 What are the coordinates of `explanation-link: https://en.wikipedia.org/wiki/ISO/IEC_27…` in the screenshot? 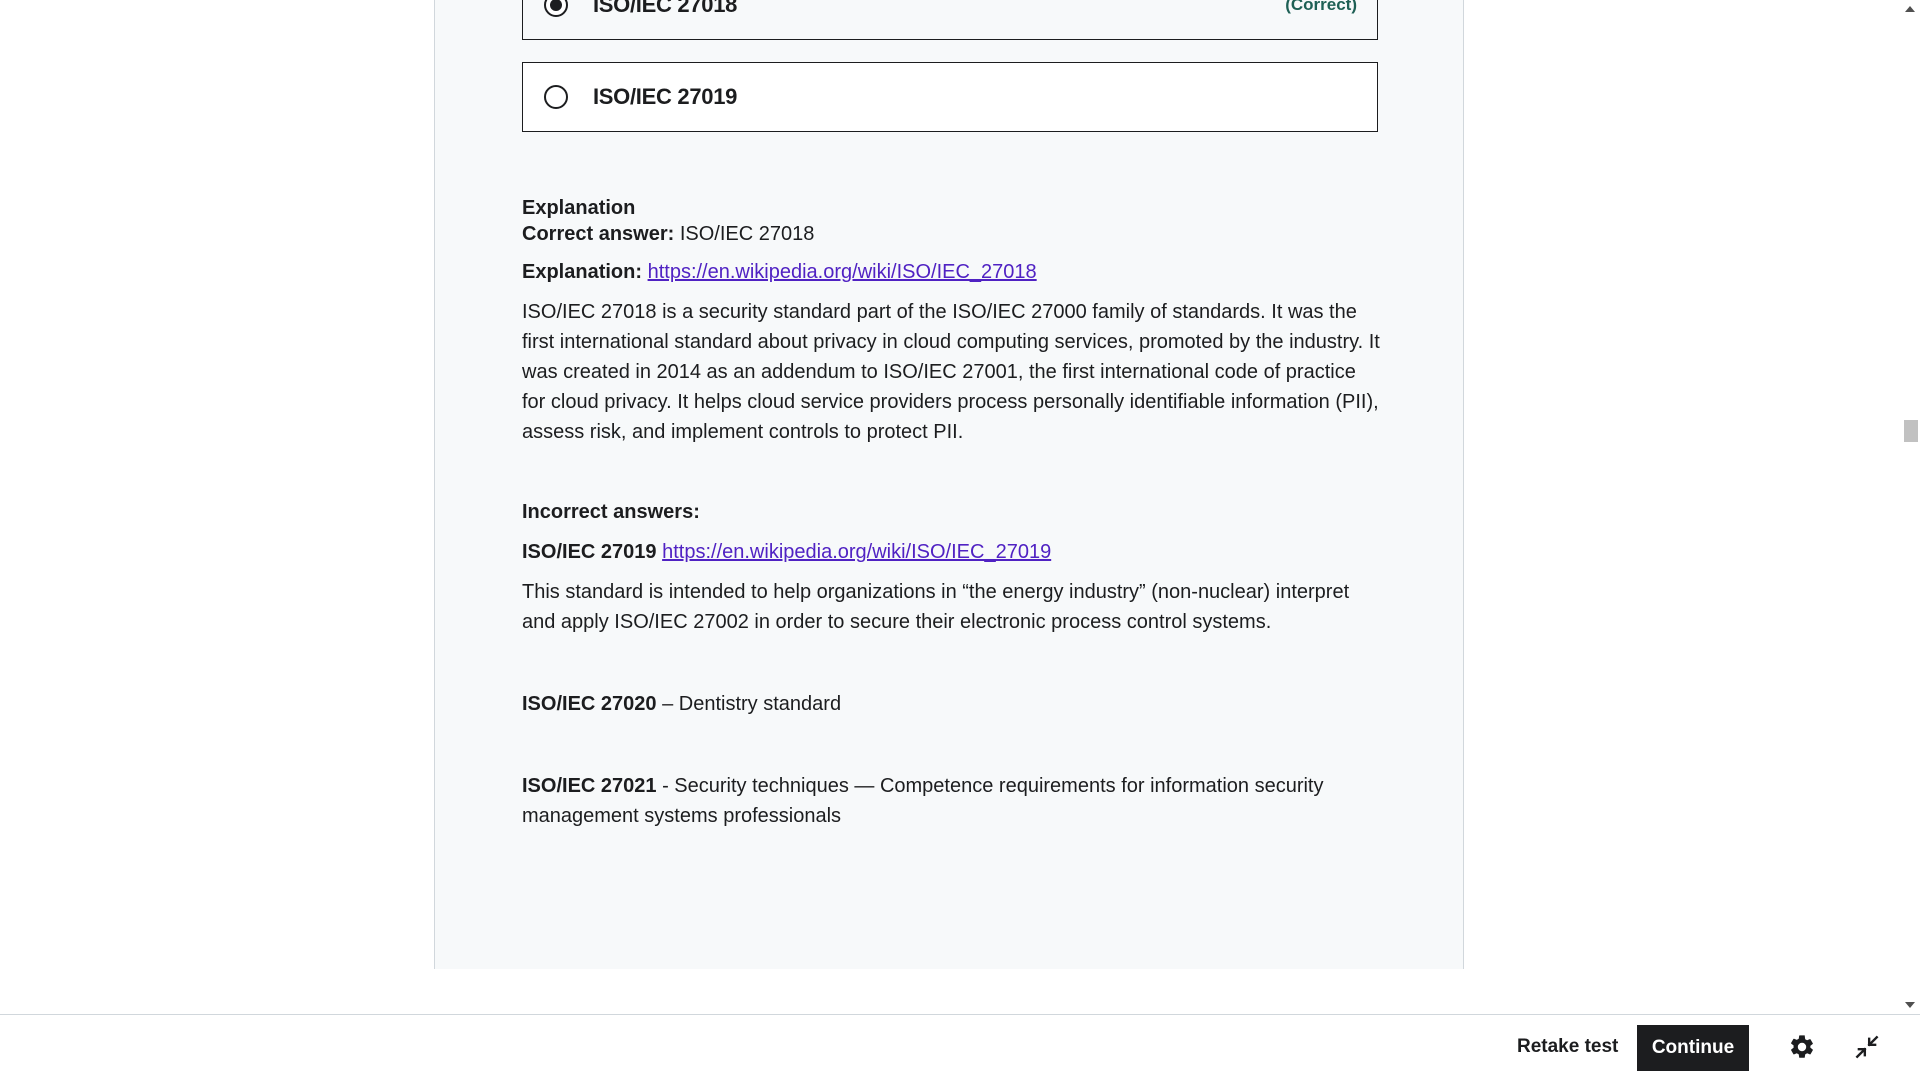 It's located at (842, 272).